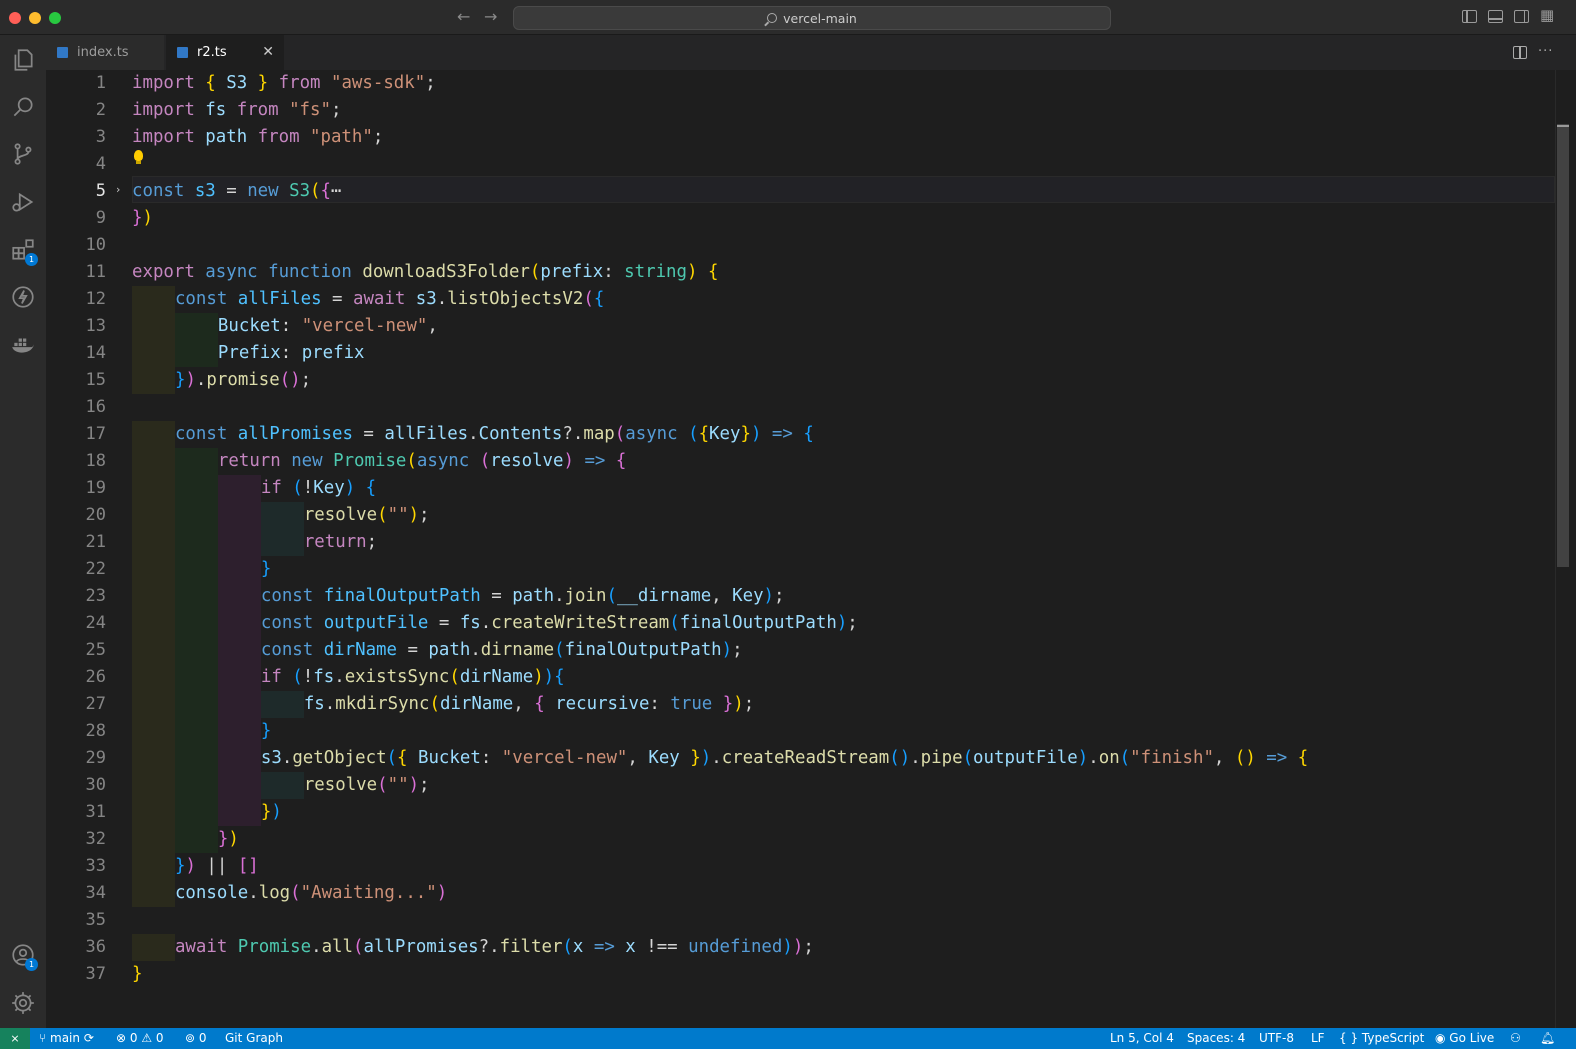  Describe the element at coordinates (1216, 1038) in the screenshot. I see `indentation-status: Spaces: 4` at that location.